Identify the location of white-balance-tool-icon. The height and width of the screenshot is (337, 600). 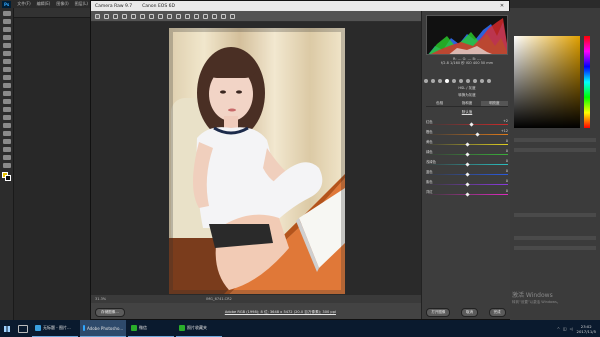
(115, 16).